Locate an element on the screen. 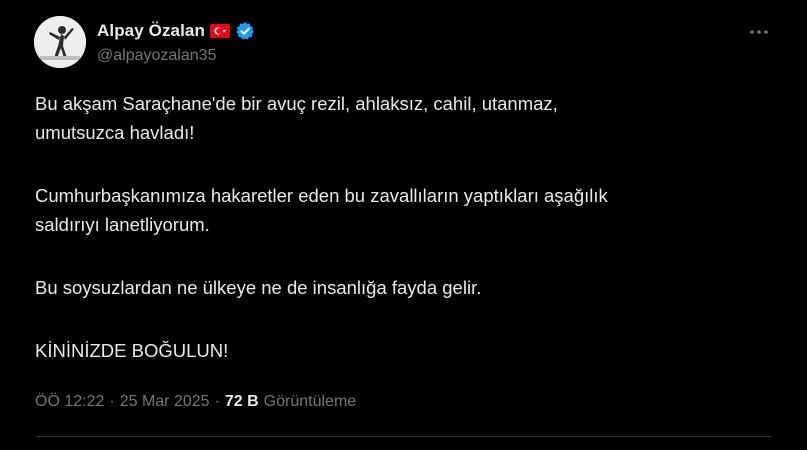 The height and width of the screenshot is (450, 807). author-name-row: Alpay Özalan is located at coordinates (176, 31).